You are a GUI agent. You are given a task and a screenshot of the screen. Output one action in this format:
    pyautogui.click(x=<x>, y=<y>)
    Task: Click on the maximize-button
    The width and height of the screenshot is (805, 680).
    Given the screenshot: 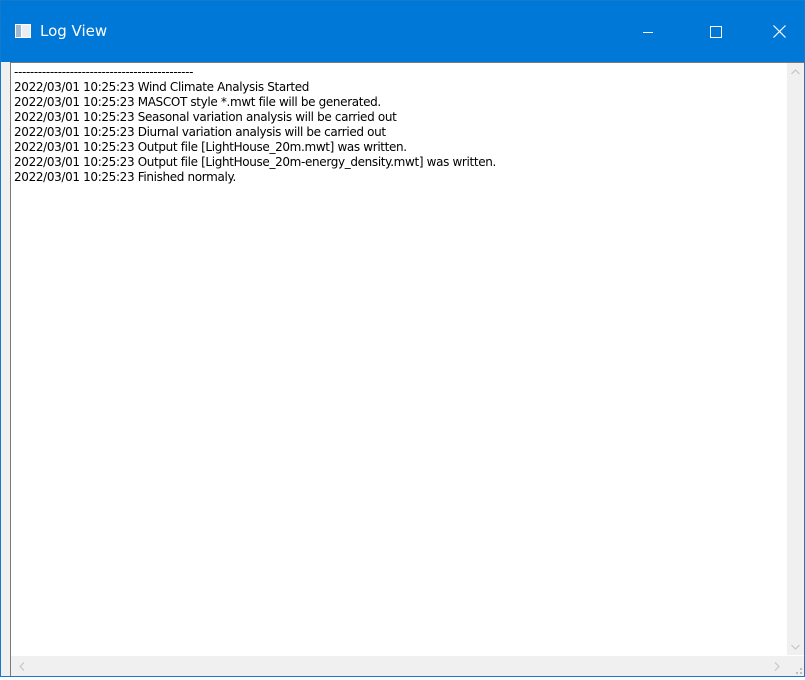 What is the action you would take?
    pyautogui.click(x=716, y=31)
    